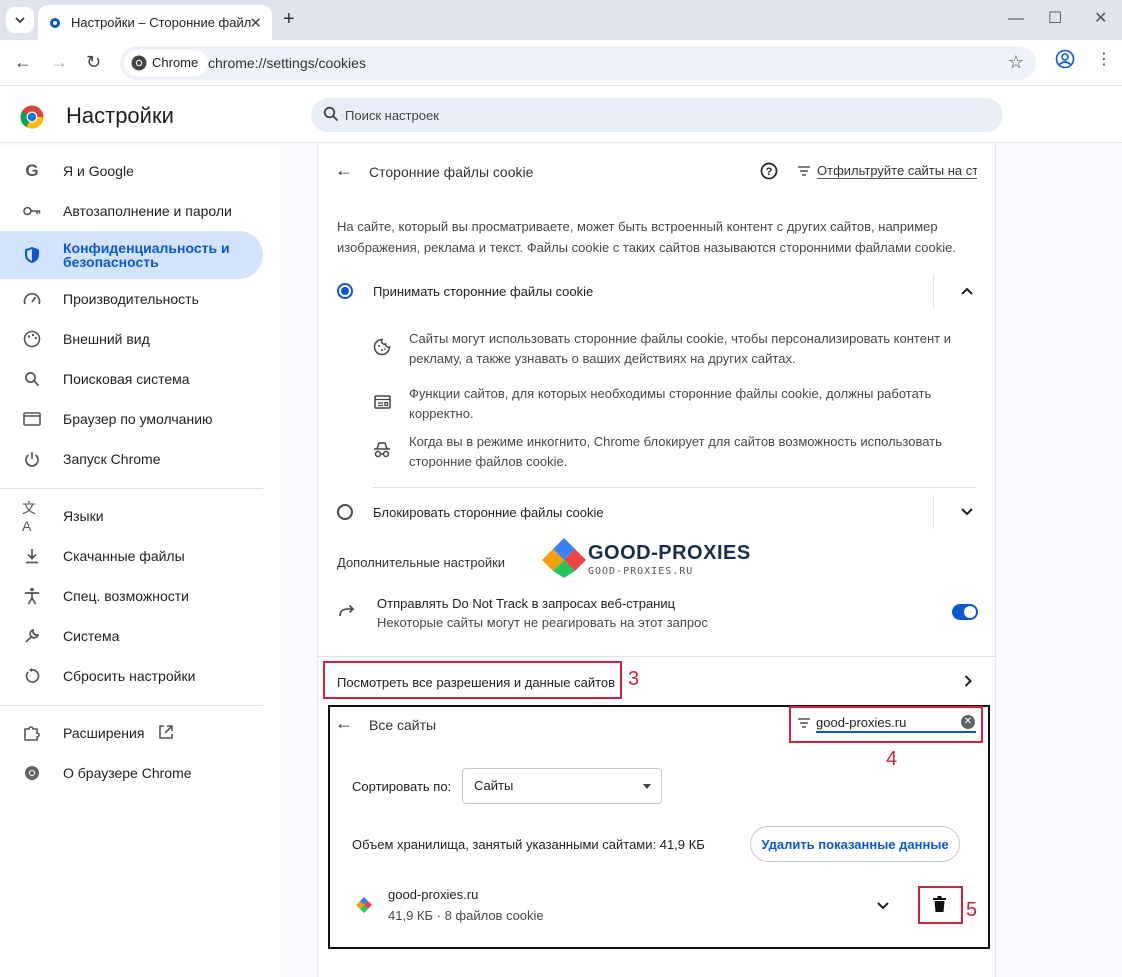 The width and height of the screenshot is (1122, 977). What do you see at coordinates (1055, 19) in the screenshot?
I see `maximize-button: ☐` at bounding box center [1055, 19].